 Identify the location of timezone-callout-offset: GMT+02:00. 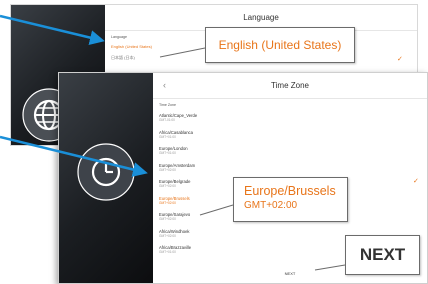
(271, 205).